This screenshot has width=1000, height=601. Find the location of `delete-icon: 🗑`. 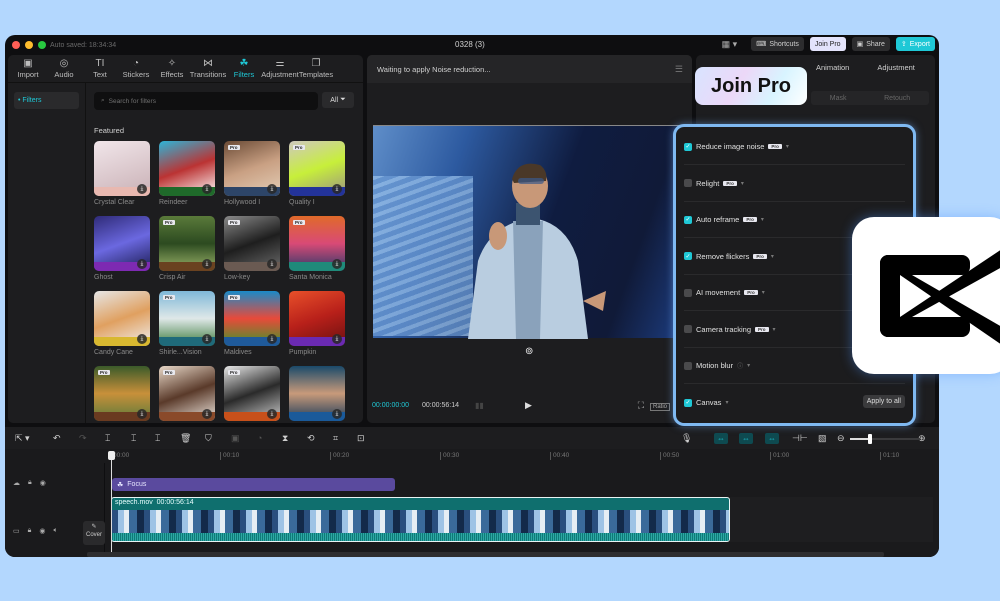

delete-icon: 🗑 is located at coordinates (185, 438).